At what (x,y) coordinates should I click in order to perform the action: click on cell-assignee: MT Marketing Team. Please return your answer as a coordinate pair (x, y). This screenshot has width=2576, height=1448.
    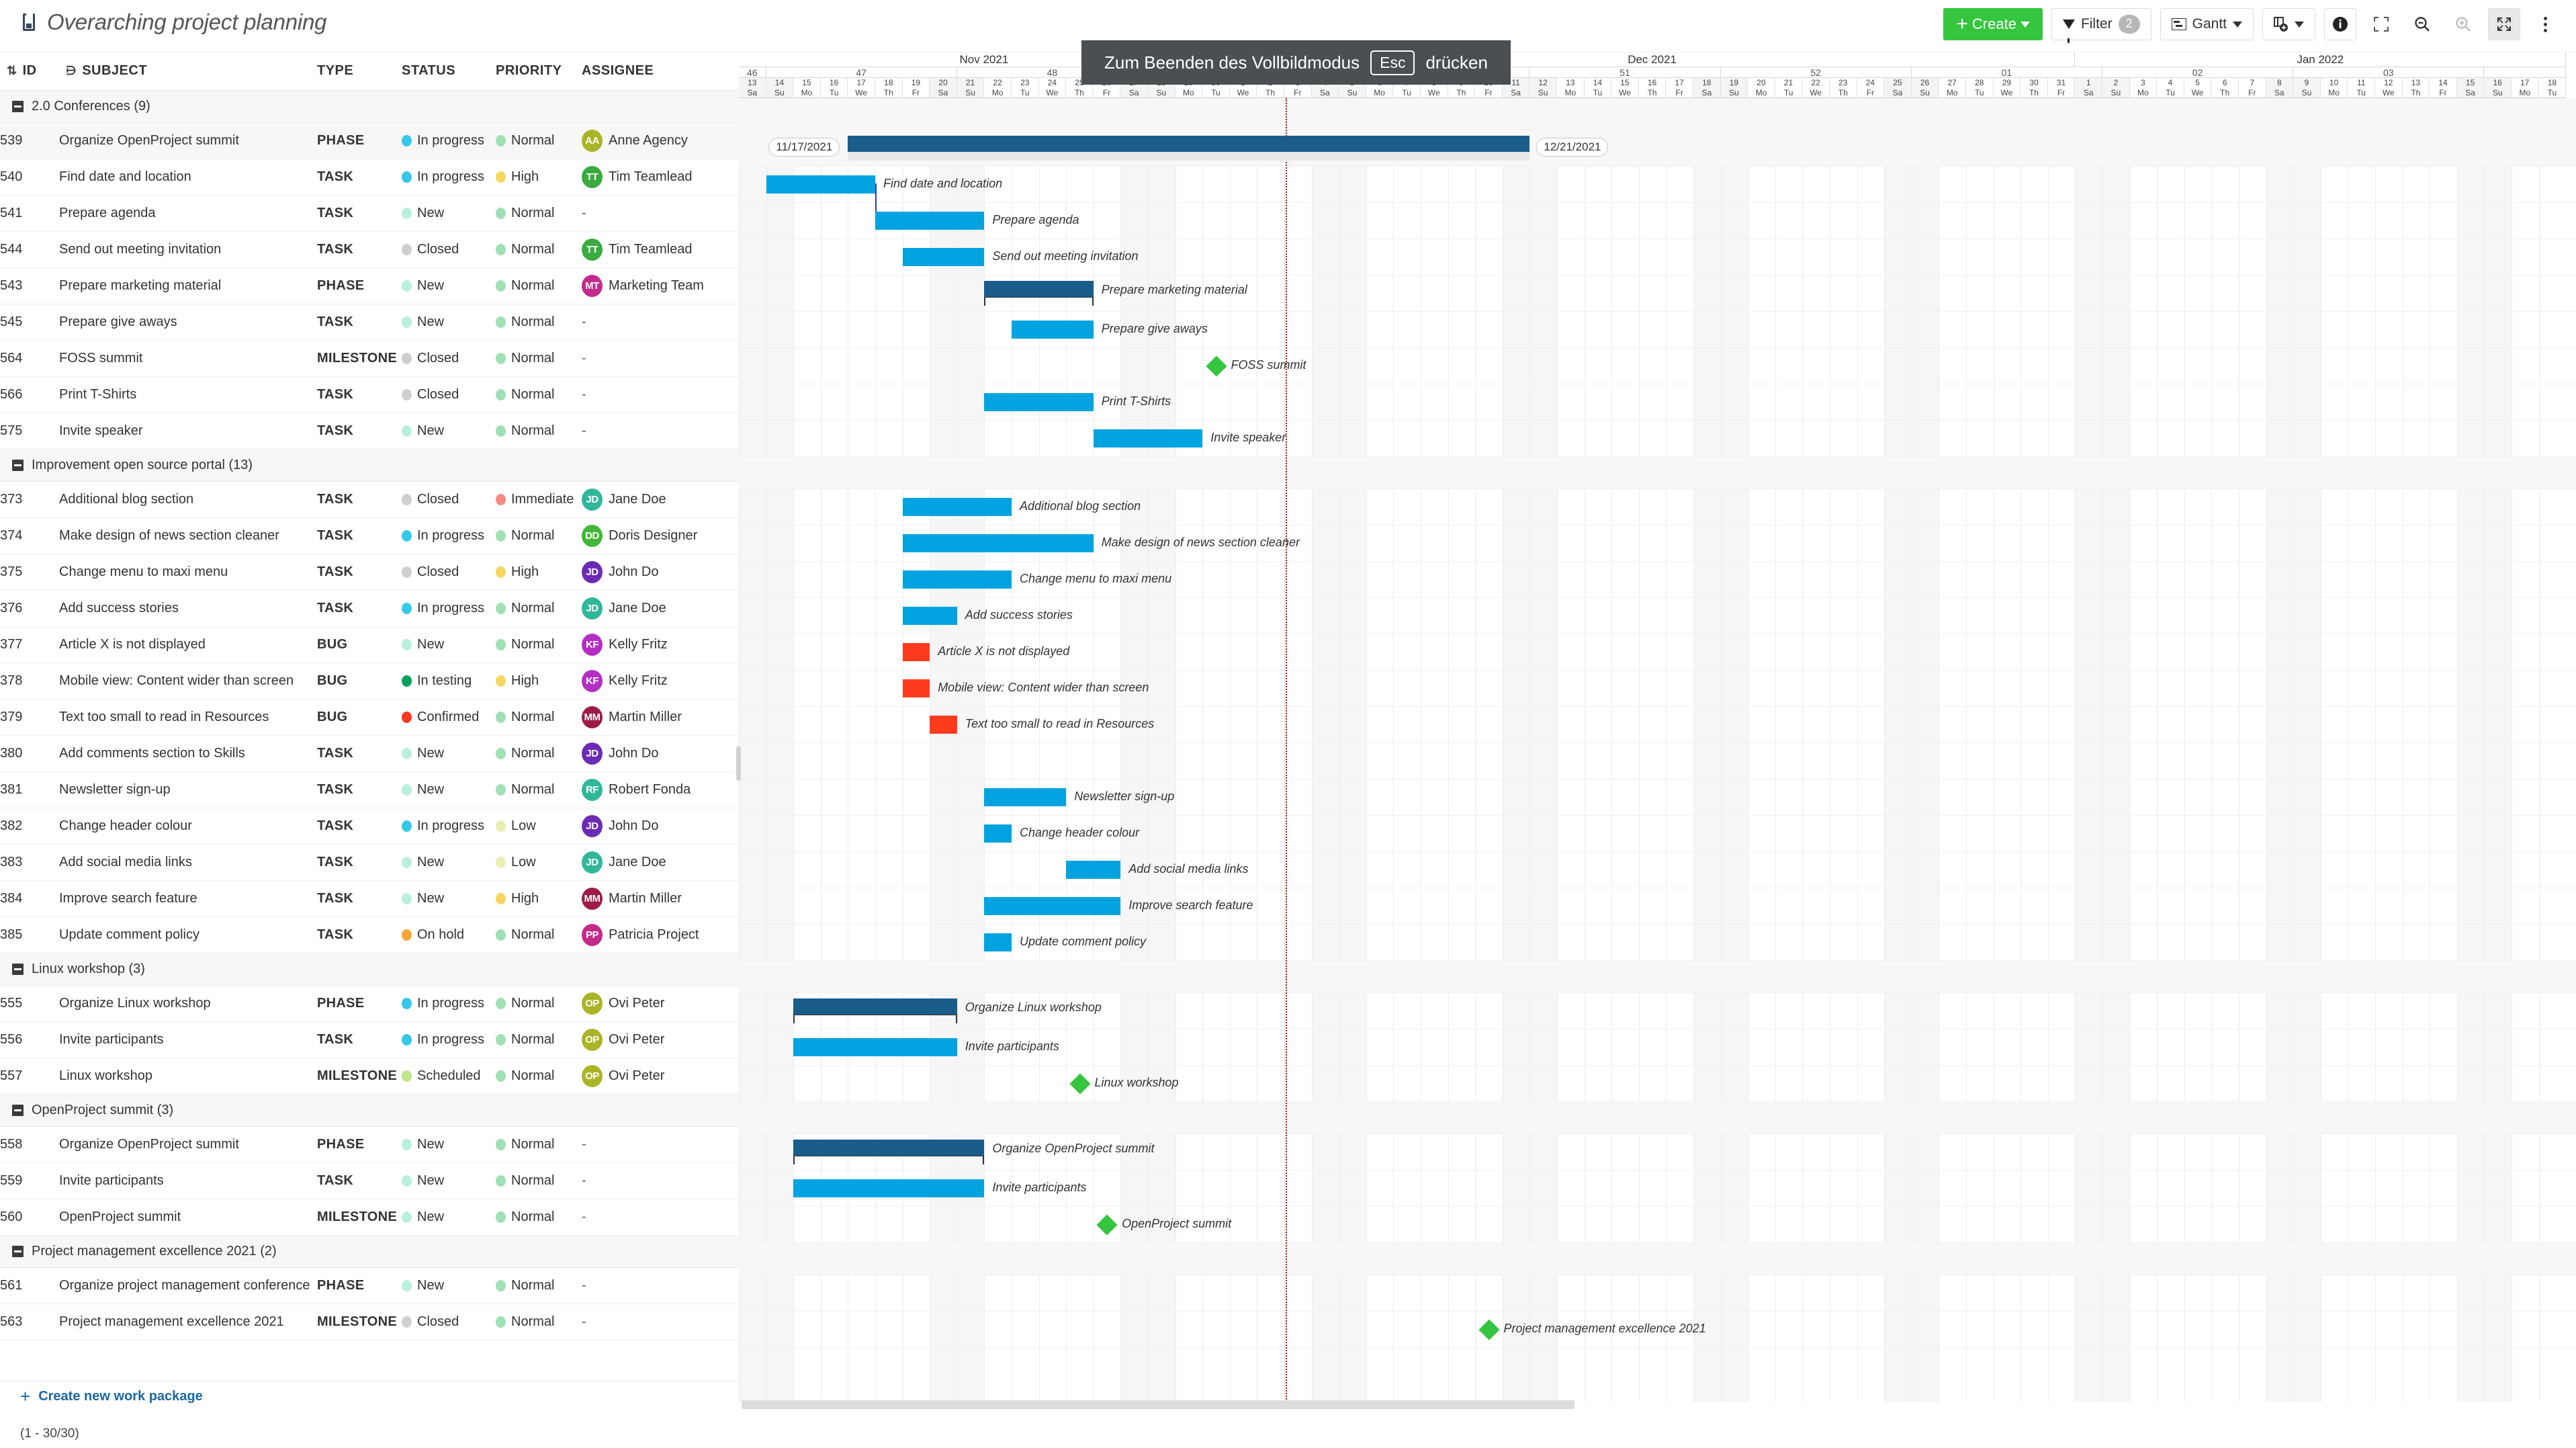
    Looking at the image, I should click on (657, 286).